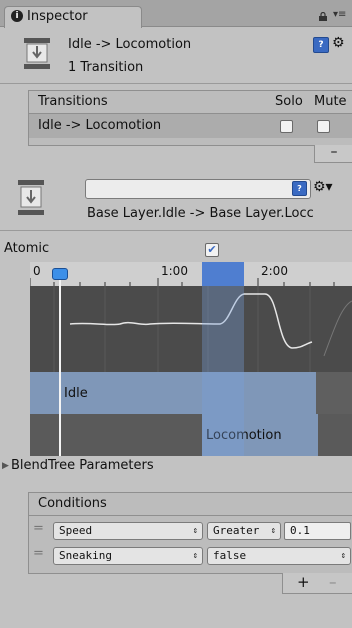 The height and width of the screenshot is (628, 352). I want to click on condition-parameter-dropdown: Speed ⇕, so click(128, 531).